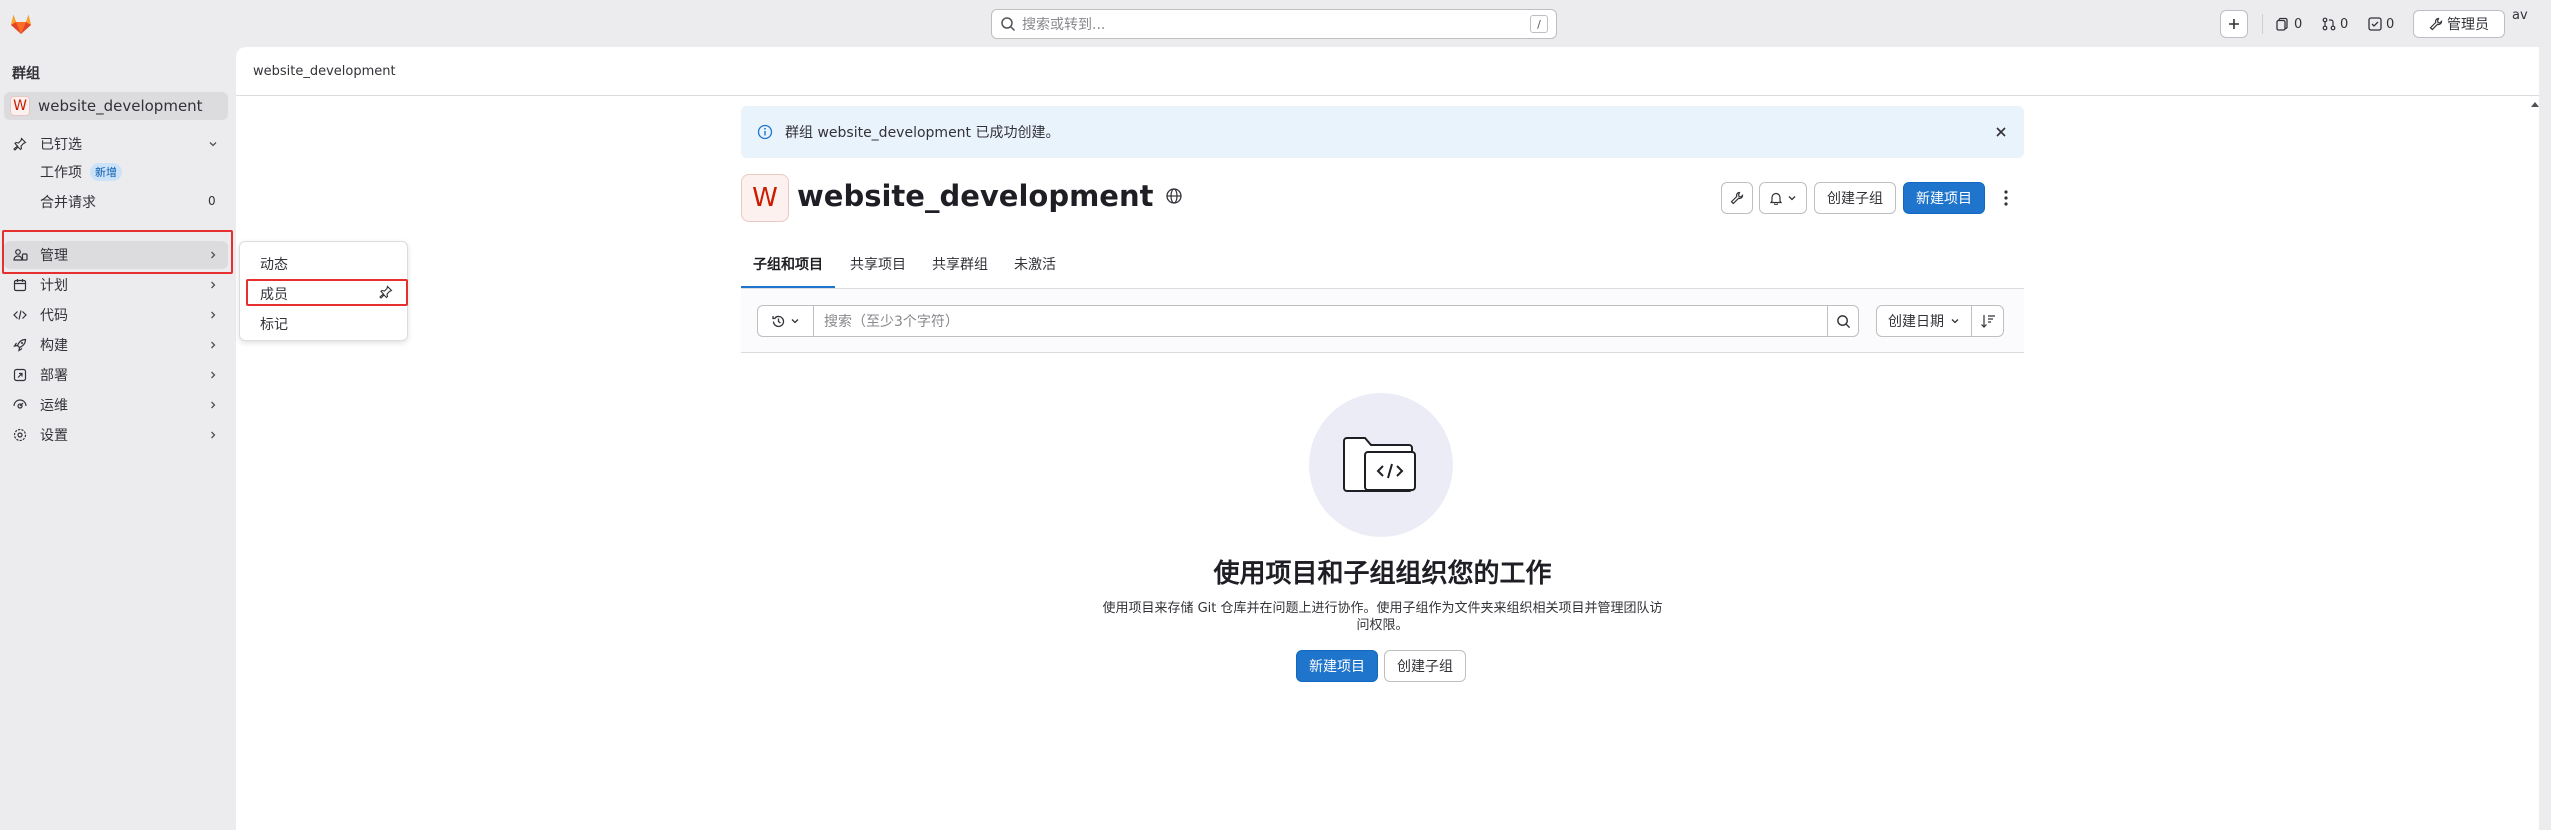 The height and width of the screenshot is (830, 2551). I want to click on sidebar-item-merge-requests: 合并请求, so click(68, 202).